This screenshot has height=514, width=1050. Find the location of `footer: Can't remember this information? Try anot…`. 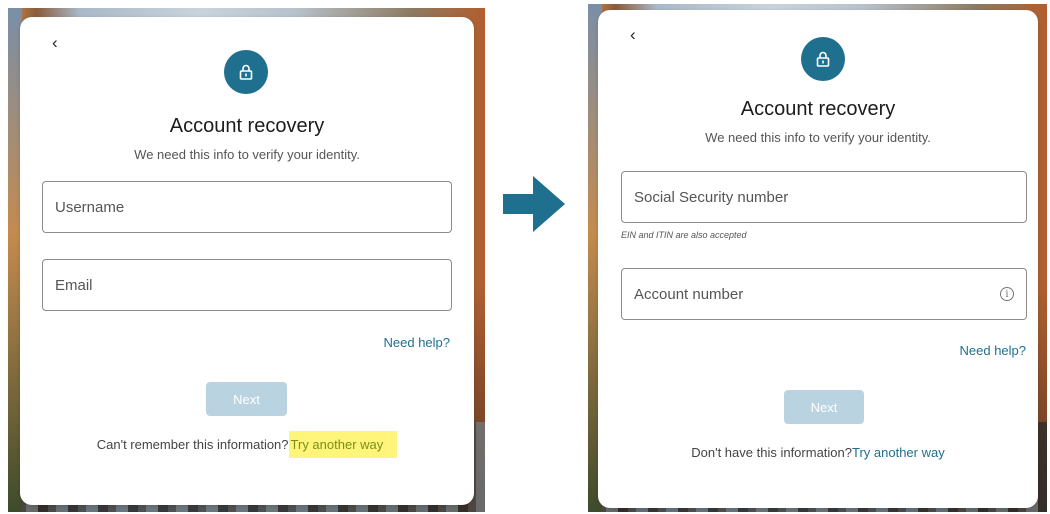

footer: Can't remember this information? Try anot… is located at coordinates (247, 444).